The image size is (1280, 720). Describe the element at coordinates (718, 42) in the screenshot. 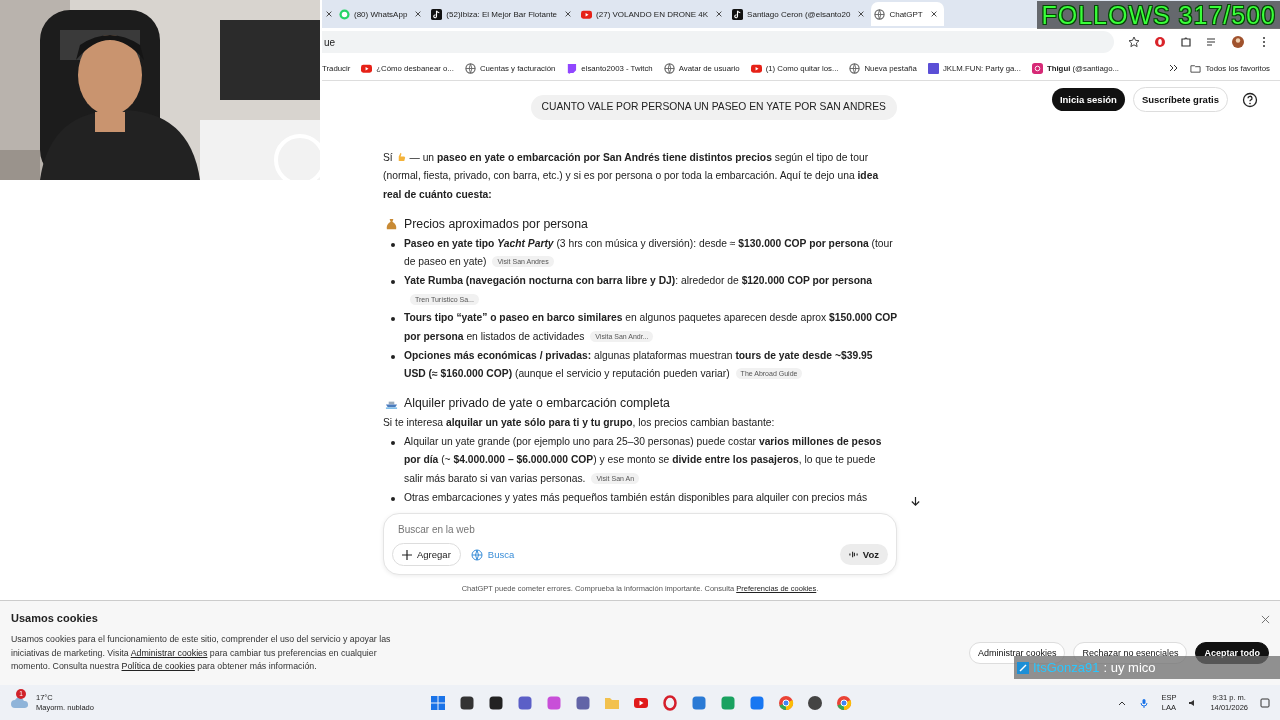

I see `address-bar: ue` at that location.